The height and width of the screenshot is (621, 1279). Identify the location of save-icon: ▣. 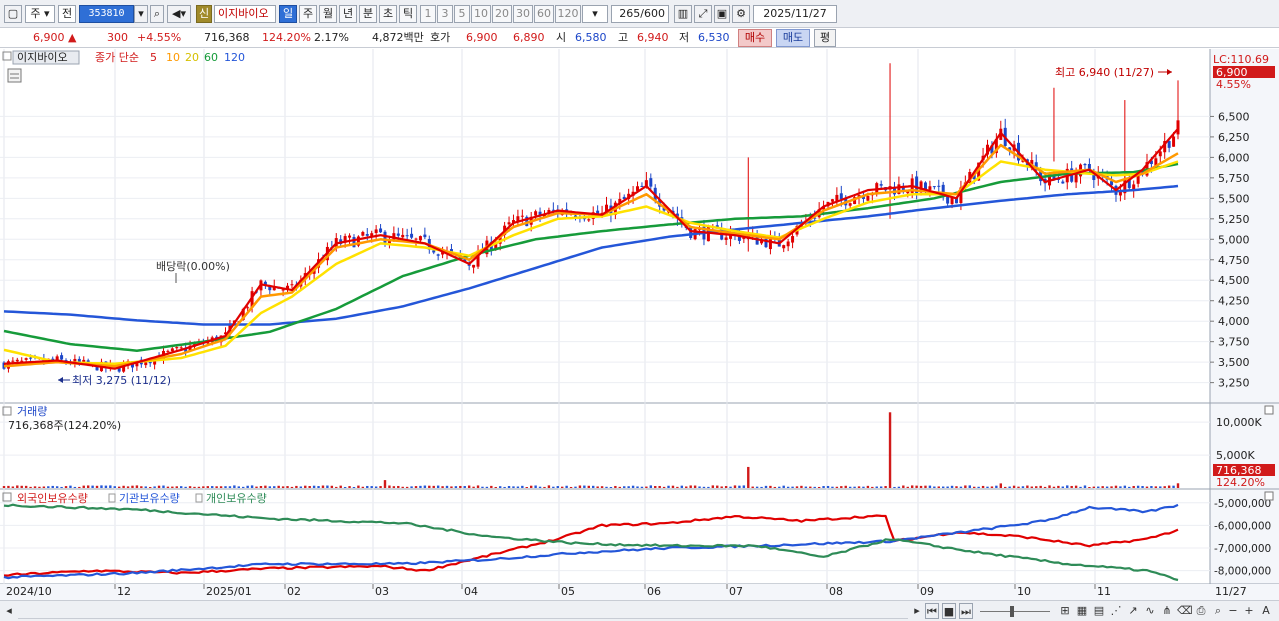
(722, 14).